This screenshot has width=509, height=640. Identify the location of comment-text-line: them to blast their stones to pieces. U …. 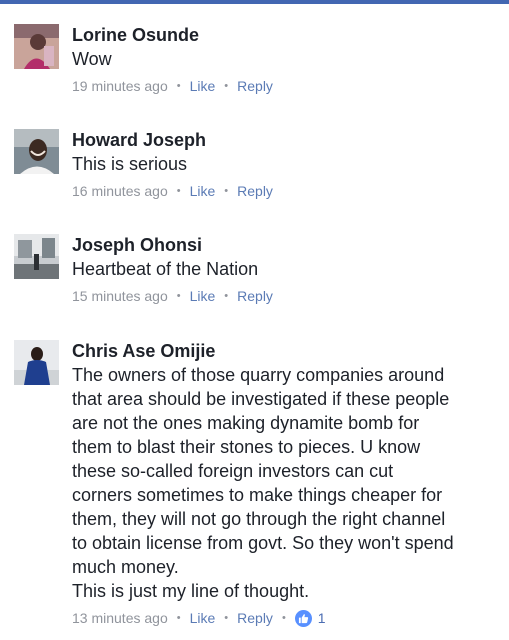
(246, 447).